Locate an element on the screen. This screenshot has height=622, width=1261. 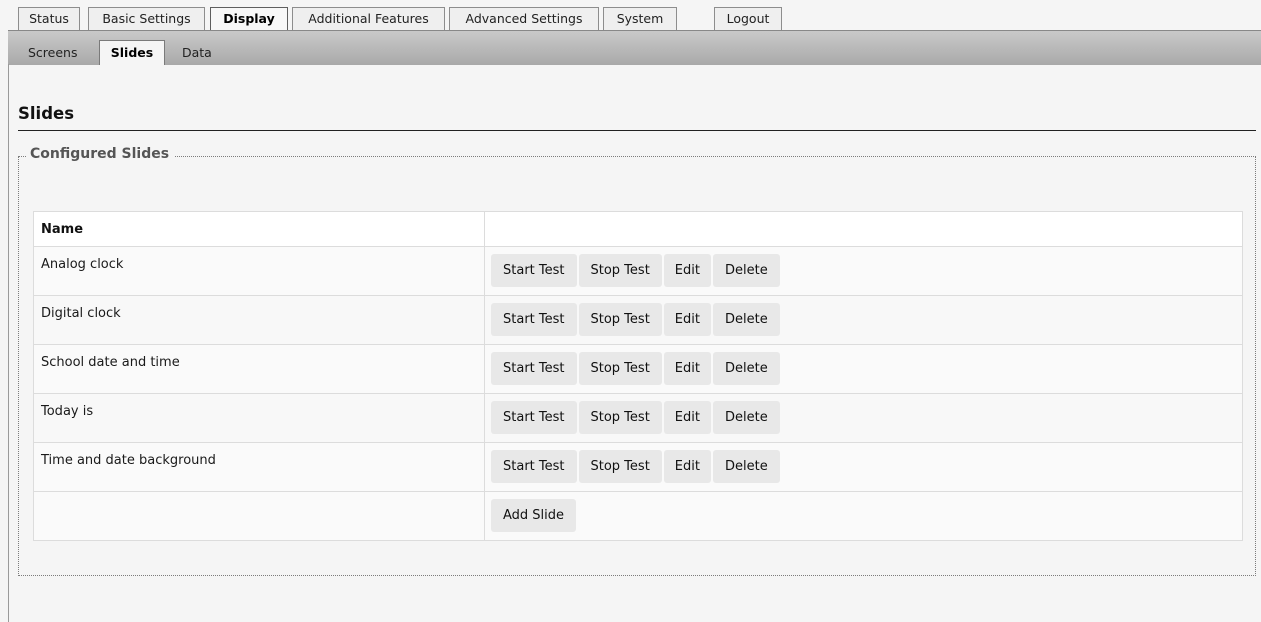
sub-tab-bar: Screens Slides Data is located at coordinates (634, 47).